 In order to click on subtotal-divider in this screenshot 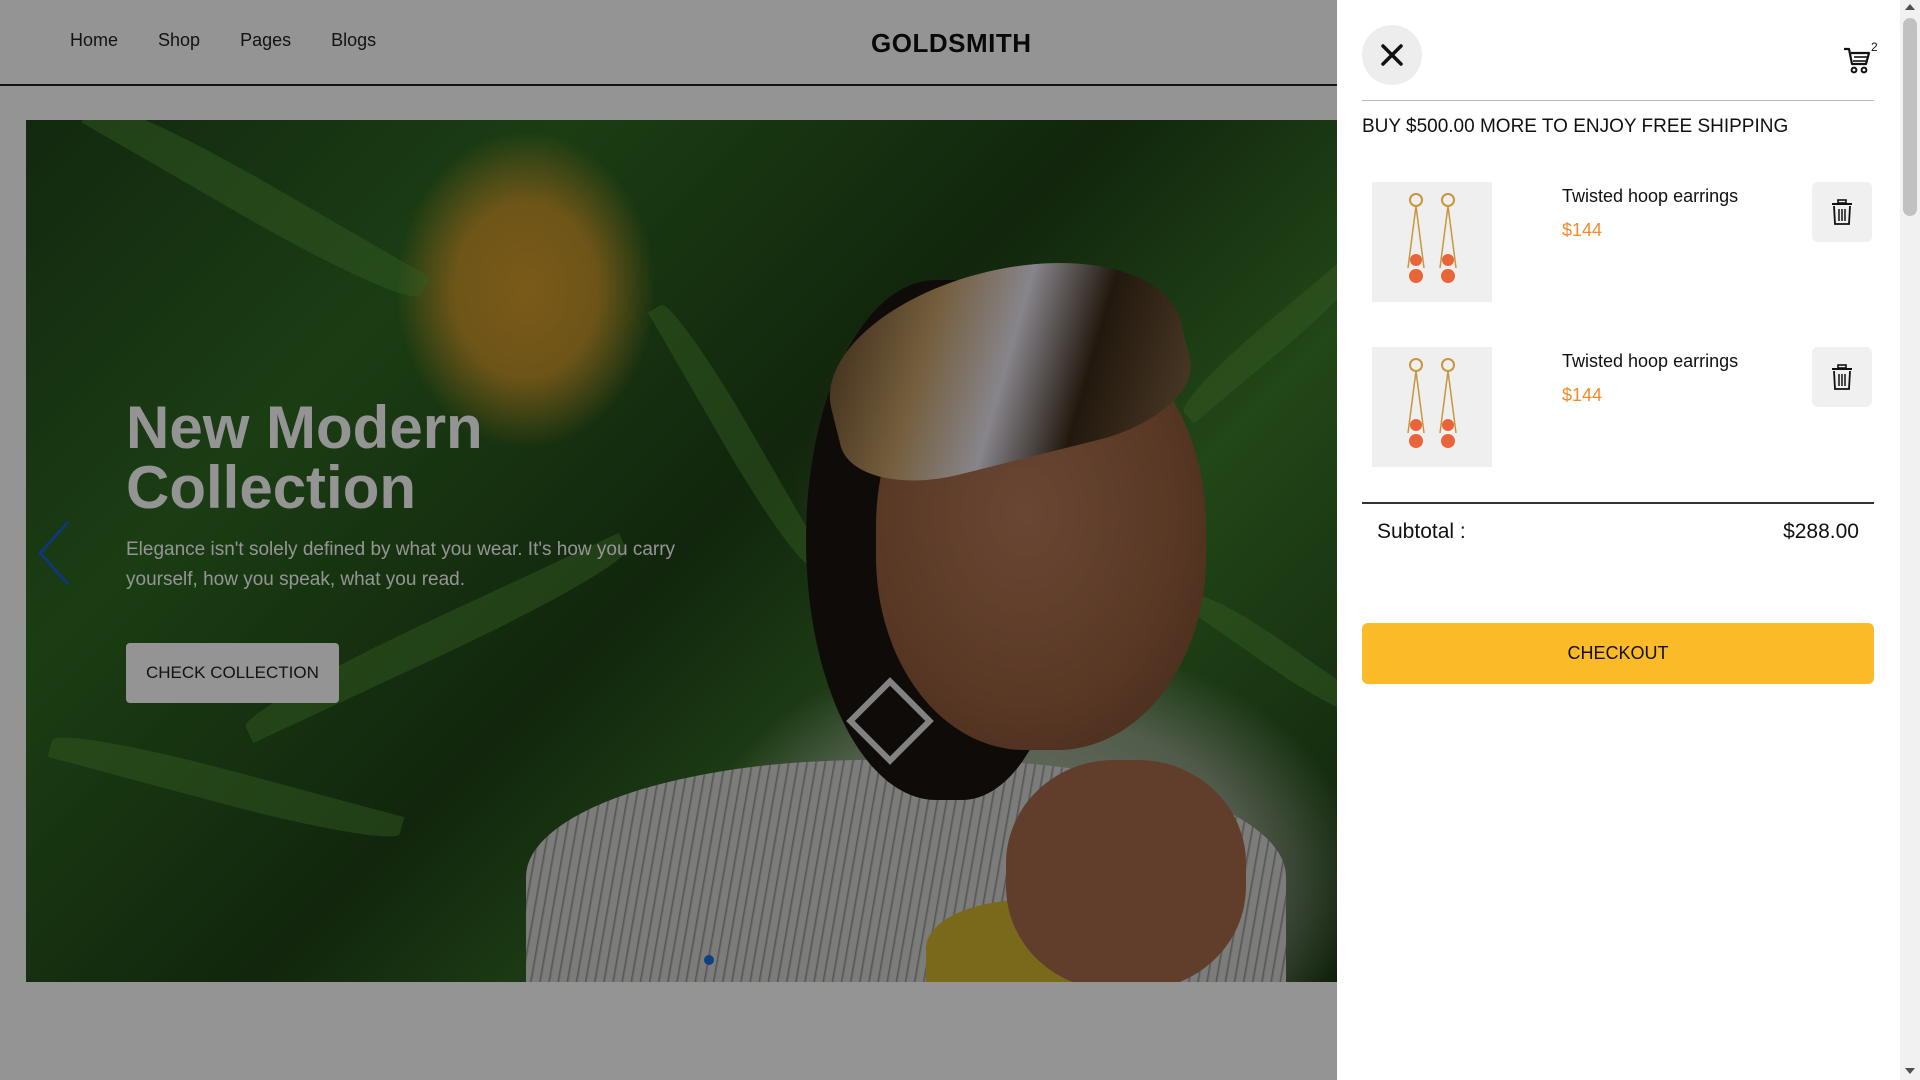, I will do `click(1618, 503)`.